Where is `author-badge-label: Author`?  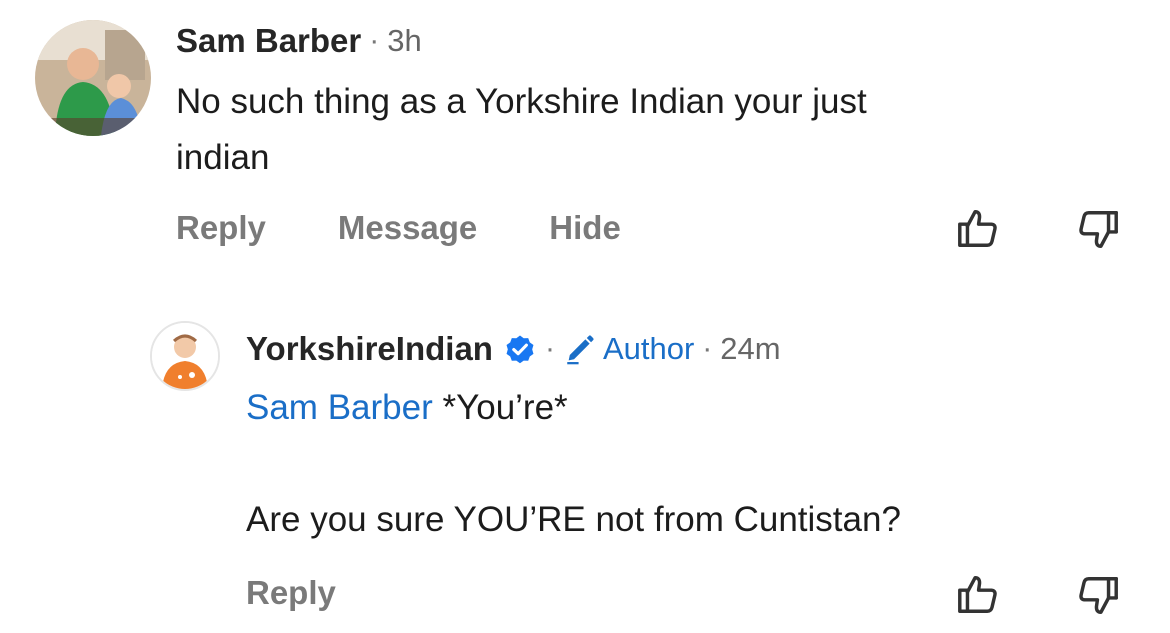
author-badge-label: Author is located at coordinates (648, 348).